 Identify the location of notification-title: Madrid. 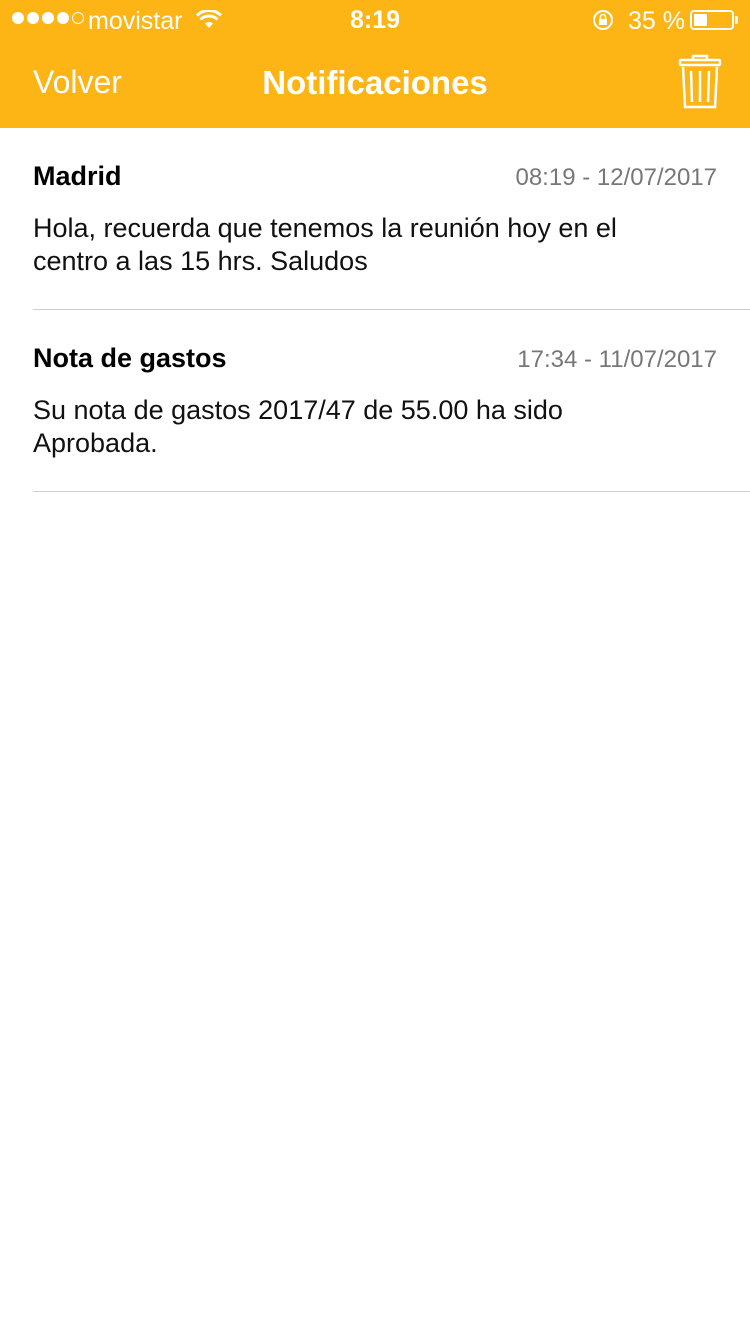
(77, 176).